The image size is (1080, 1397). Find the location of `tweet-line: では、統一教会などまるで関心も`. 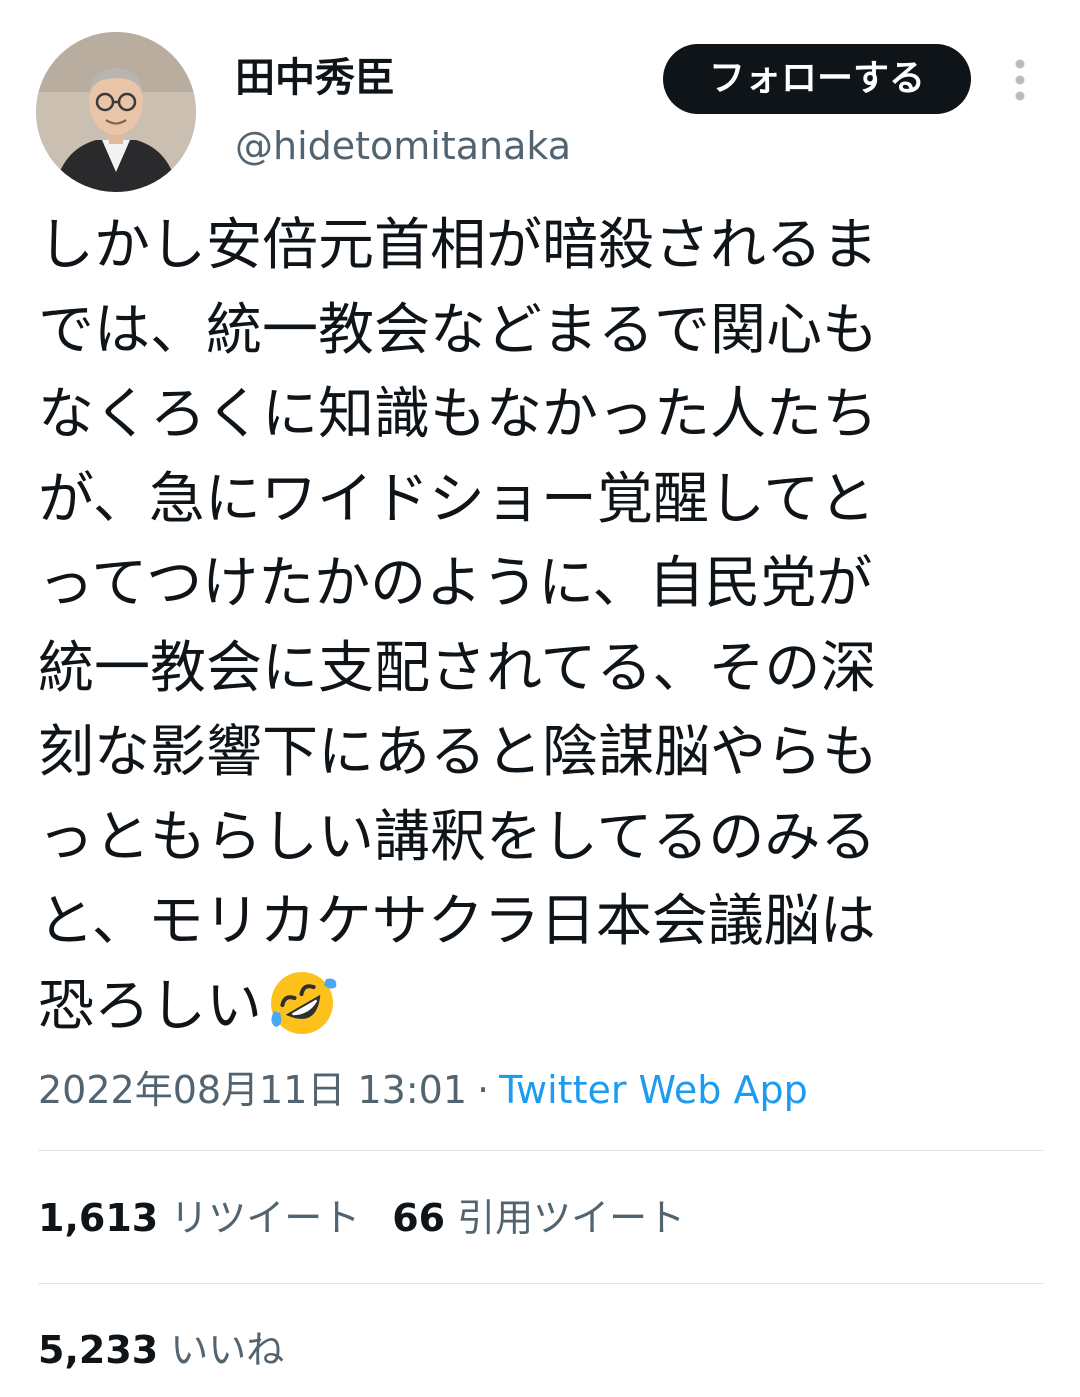

tweet-line: では、統一教会などまるで関心も is located at coordinates (458, 330).